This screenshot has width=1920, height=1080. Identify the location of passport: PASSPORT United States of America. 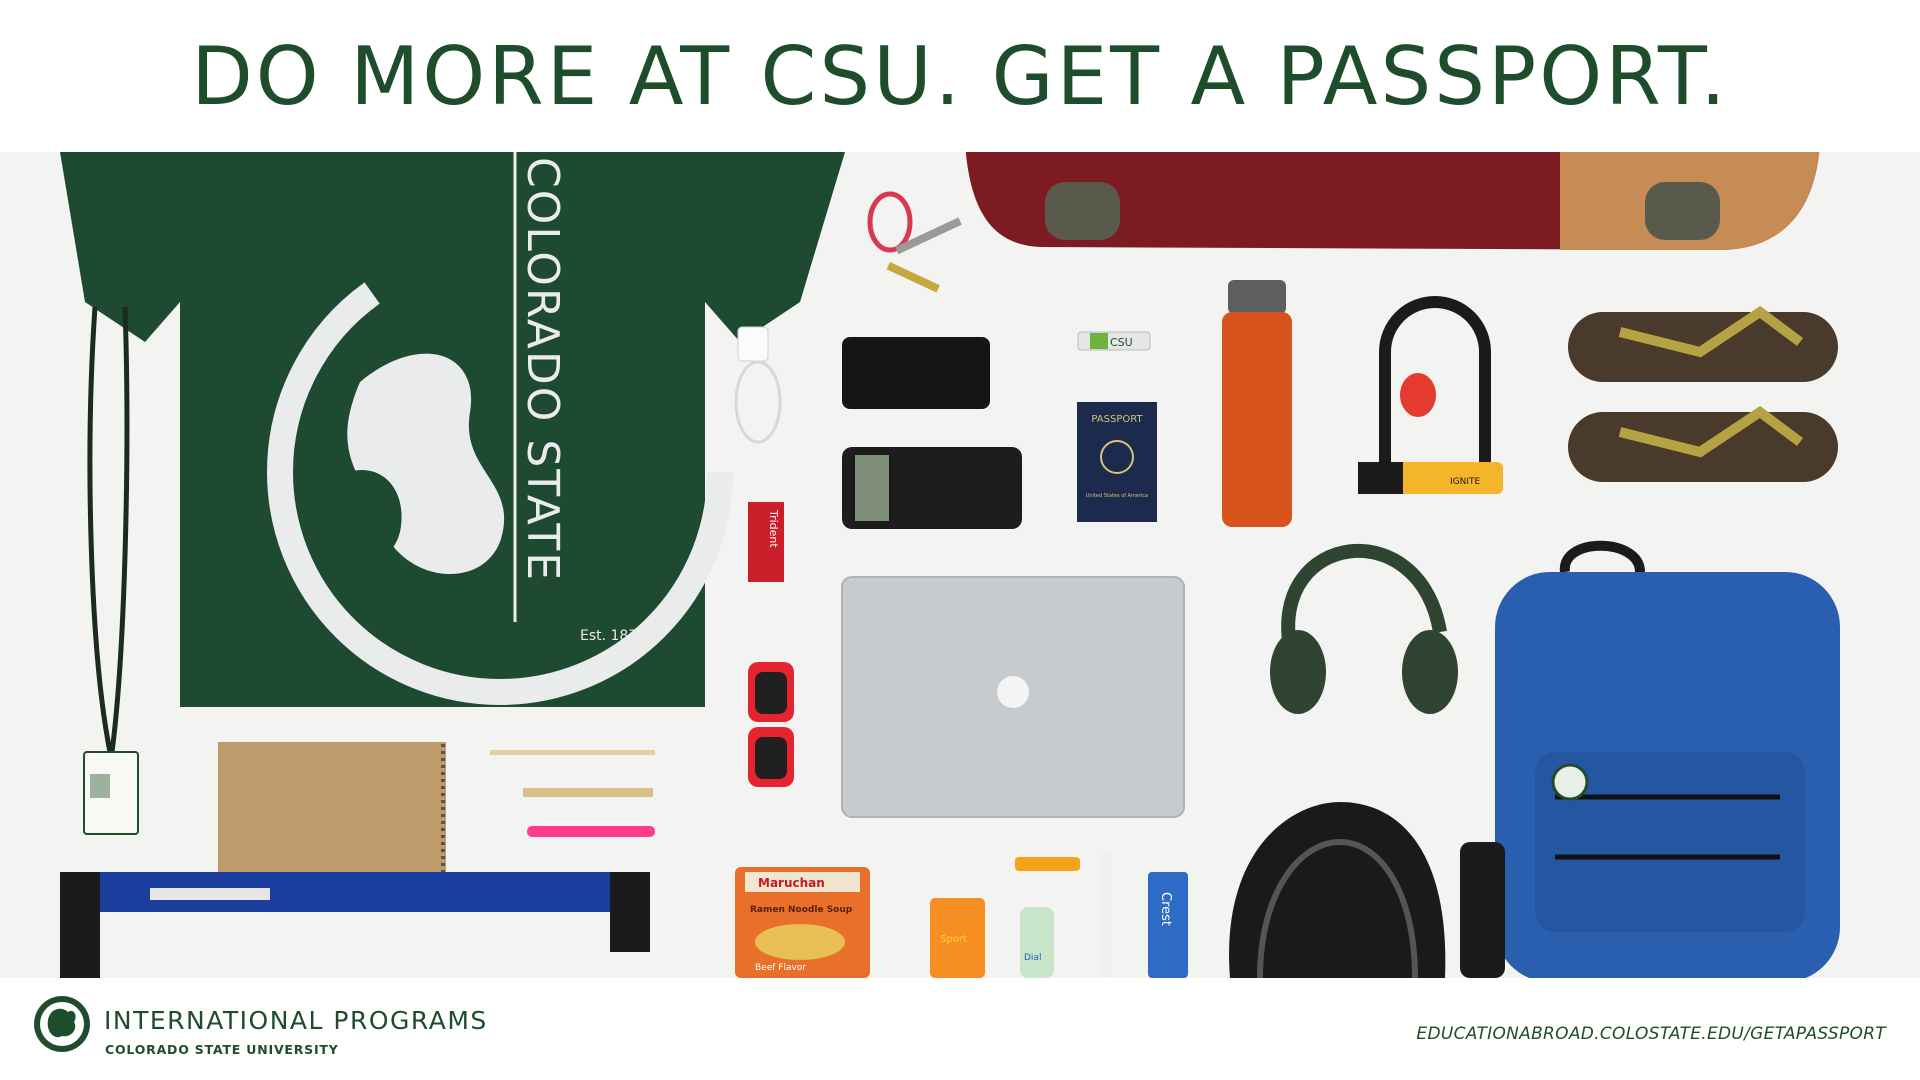
(1117, 462).